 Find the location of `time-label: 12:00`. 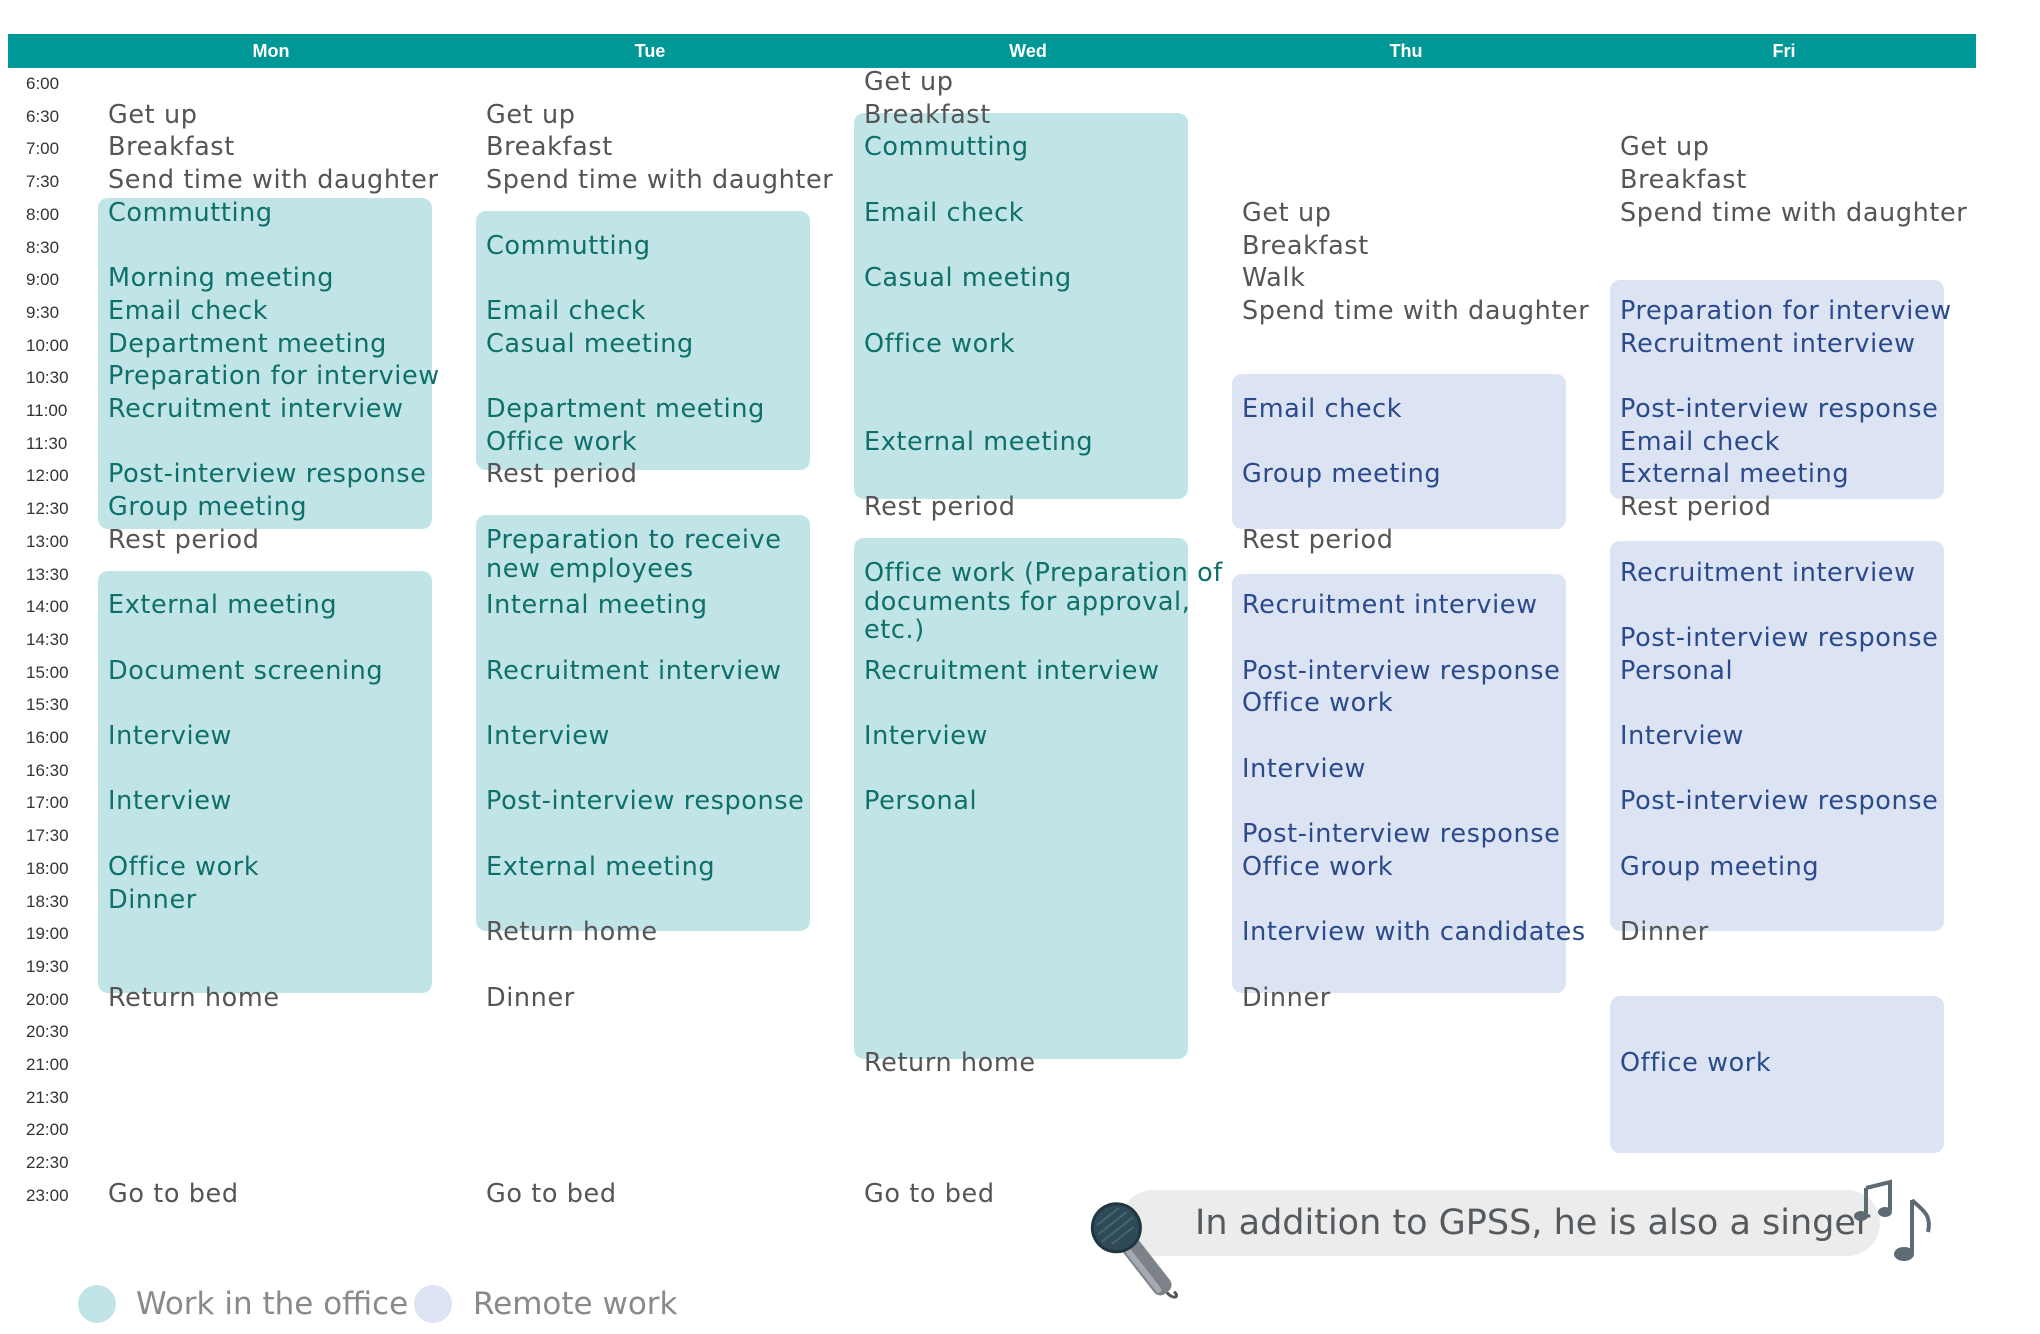

time-label: 12:00 is located at coordinates (47, 476).